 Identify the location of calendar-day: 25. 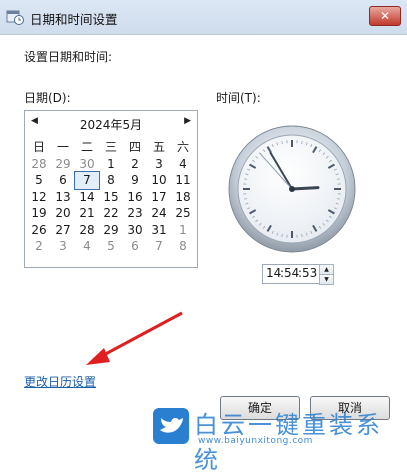
(183, 213).